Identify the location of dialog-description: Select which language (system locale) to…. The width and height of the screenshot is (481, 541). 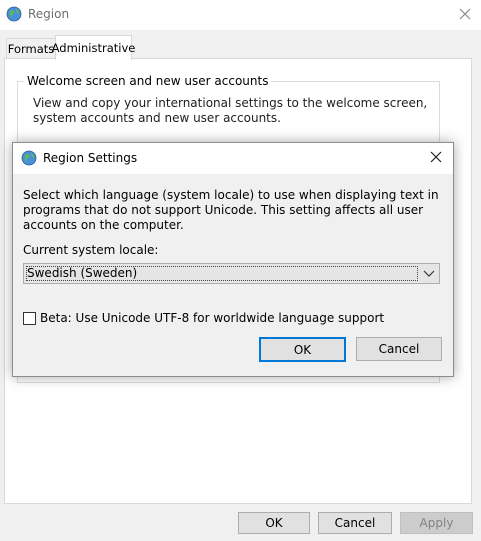
(231, 210).